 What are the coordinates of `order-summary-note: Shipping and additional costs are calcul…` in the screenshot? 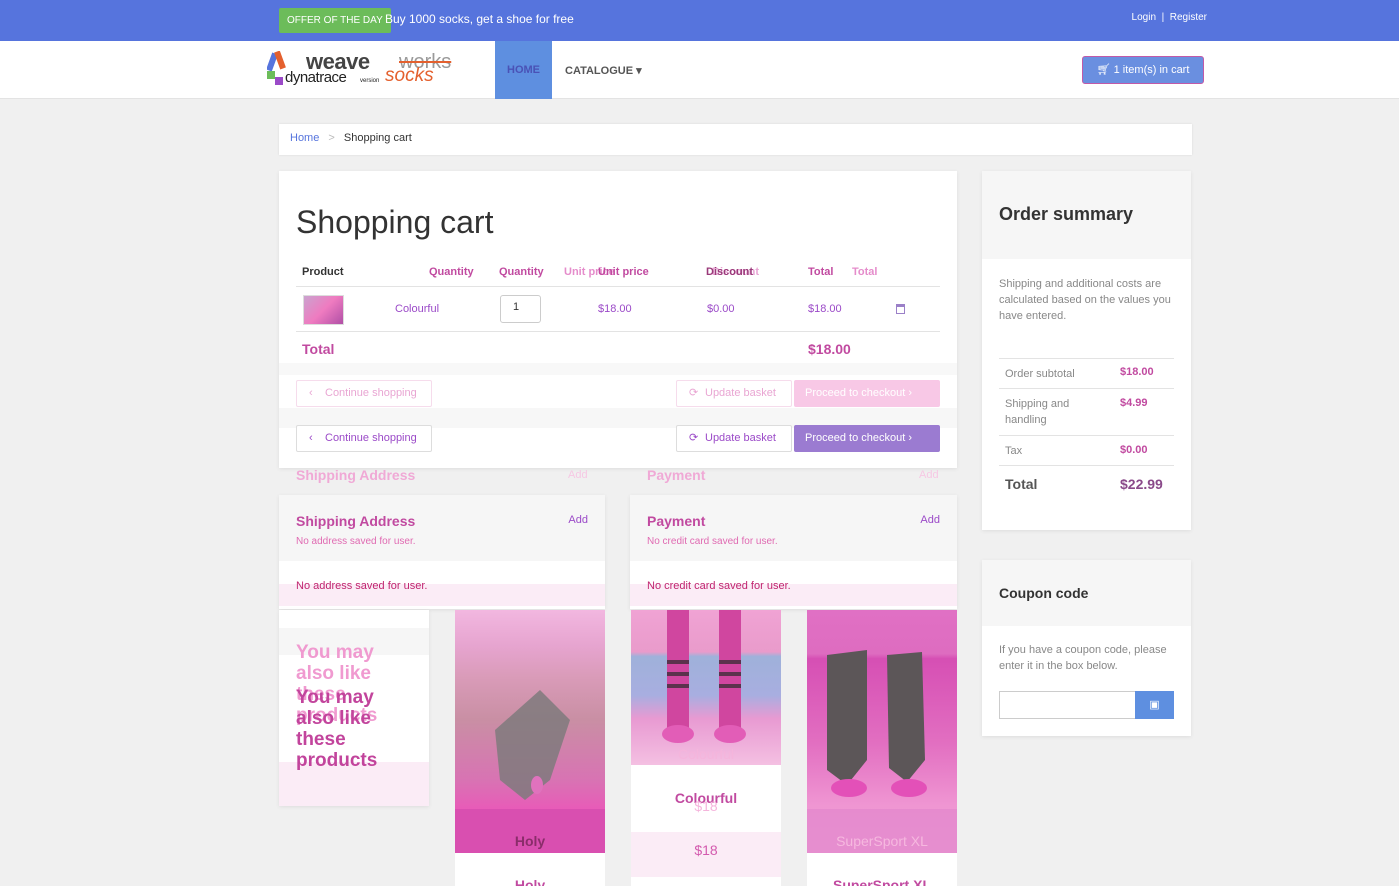 It's located at (1085, 300).